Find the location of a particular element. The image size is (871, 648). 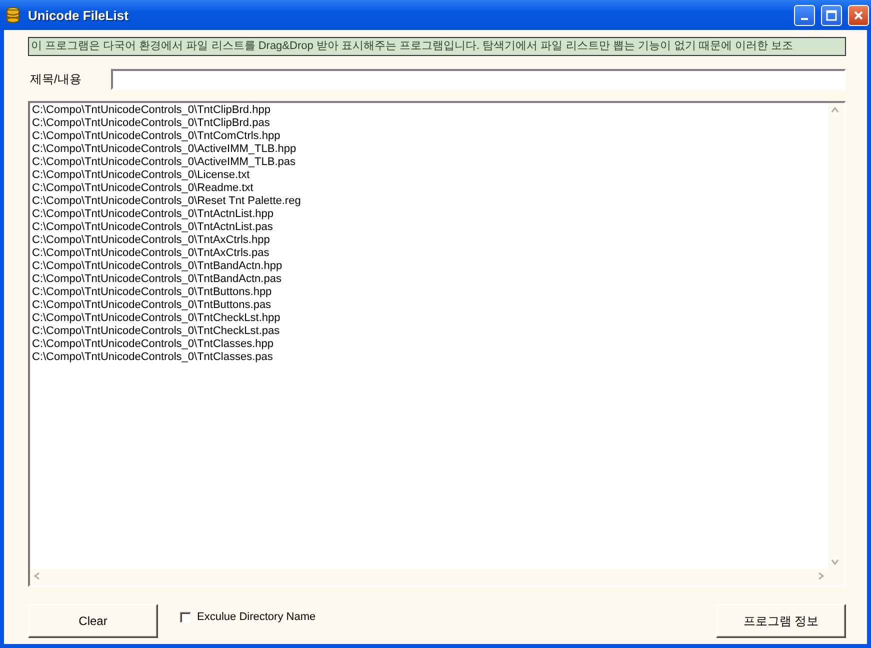

file-path: C:\Compo\TntUnicodeControls_0\License.txt is located at coordinates (429, 175).